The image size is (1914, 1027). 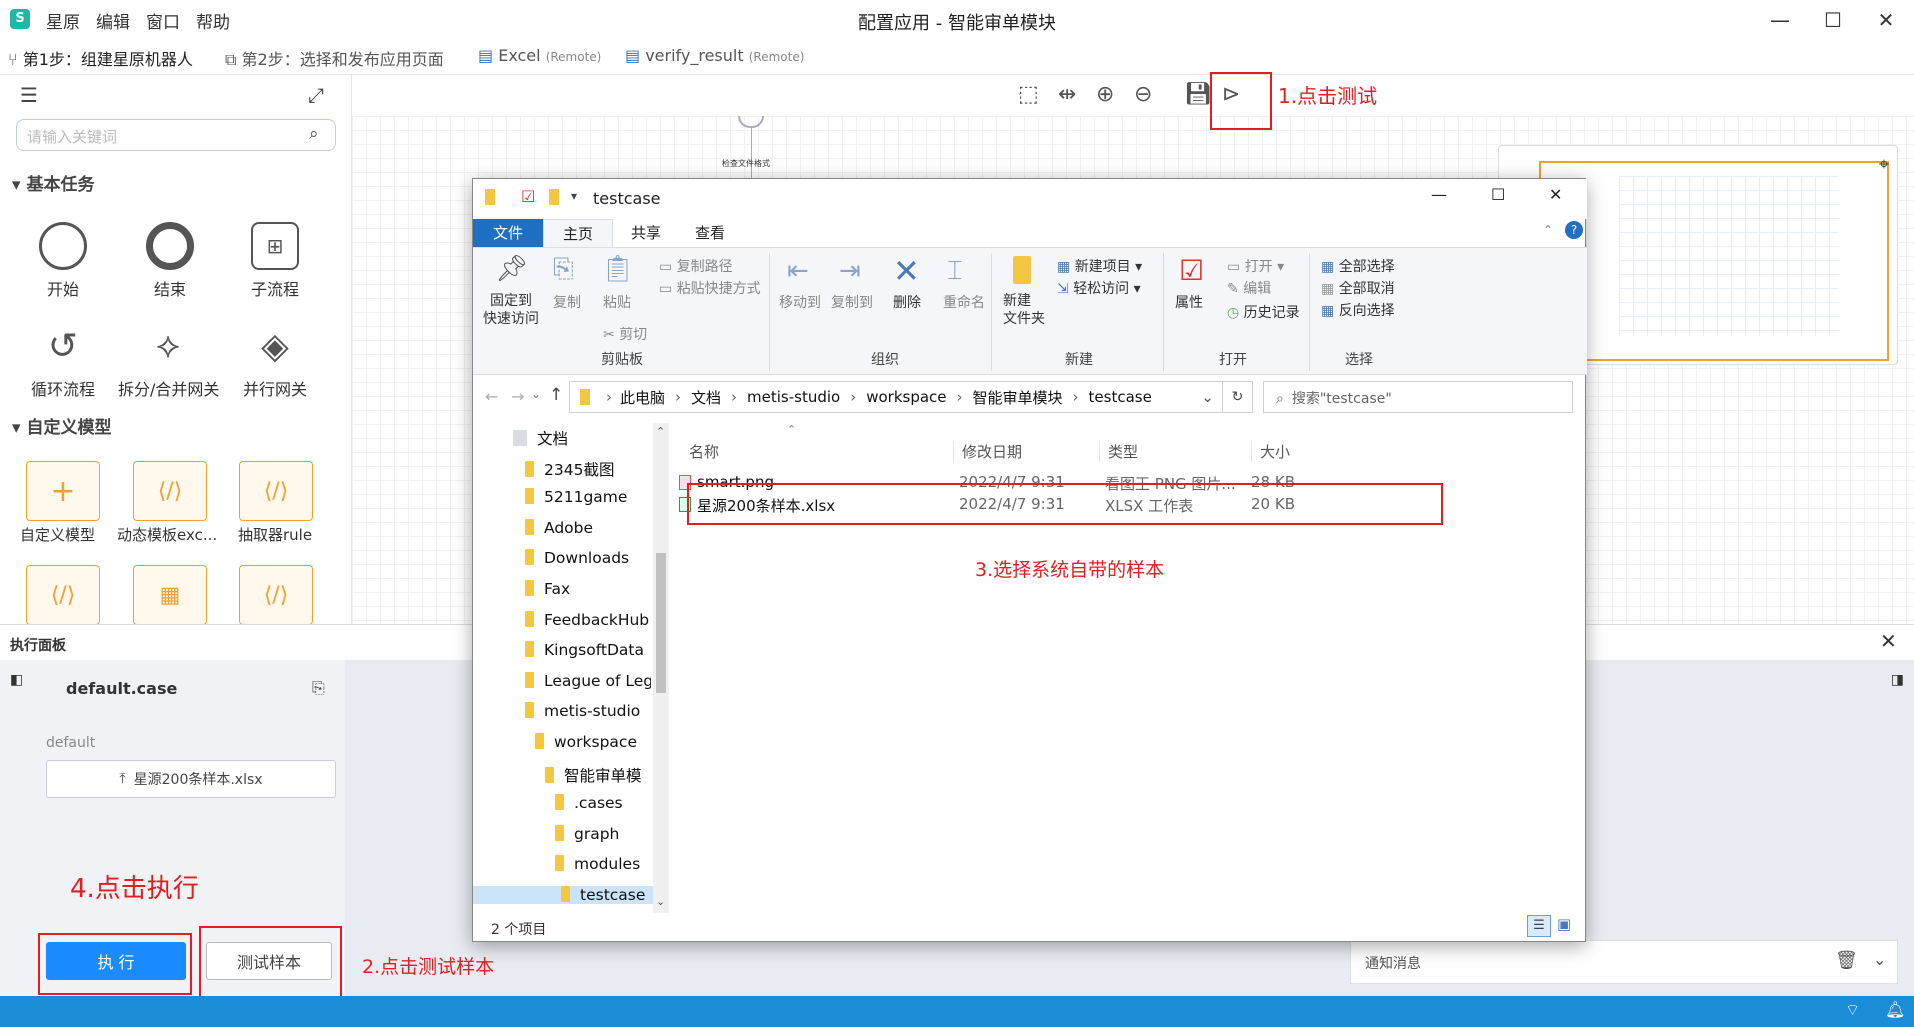 I want to click on tree-item: League of Leg, so click(x=588, y=680).